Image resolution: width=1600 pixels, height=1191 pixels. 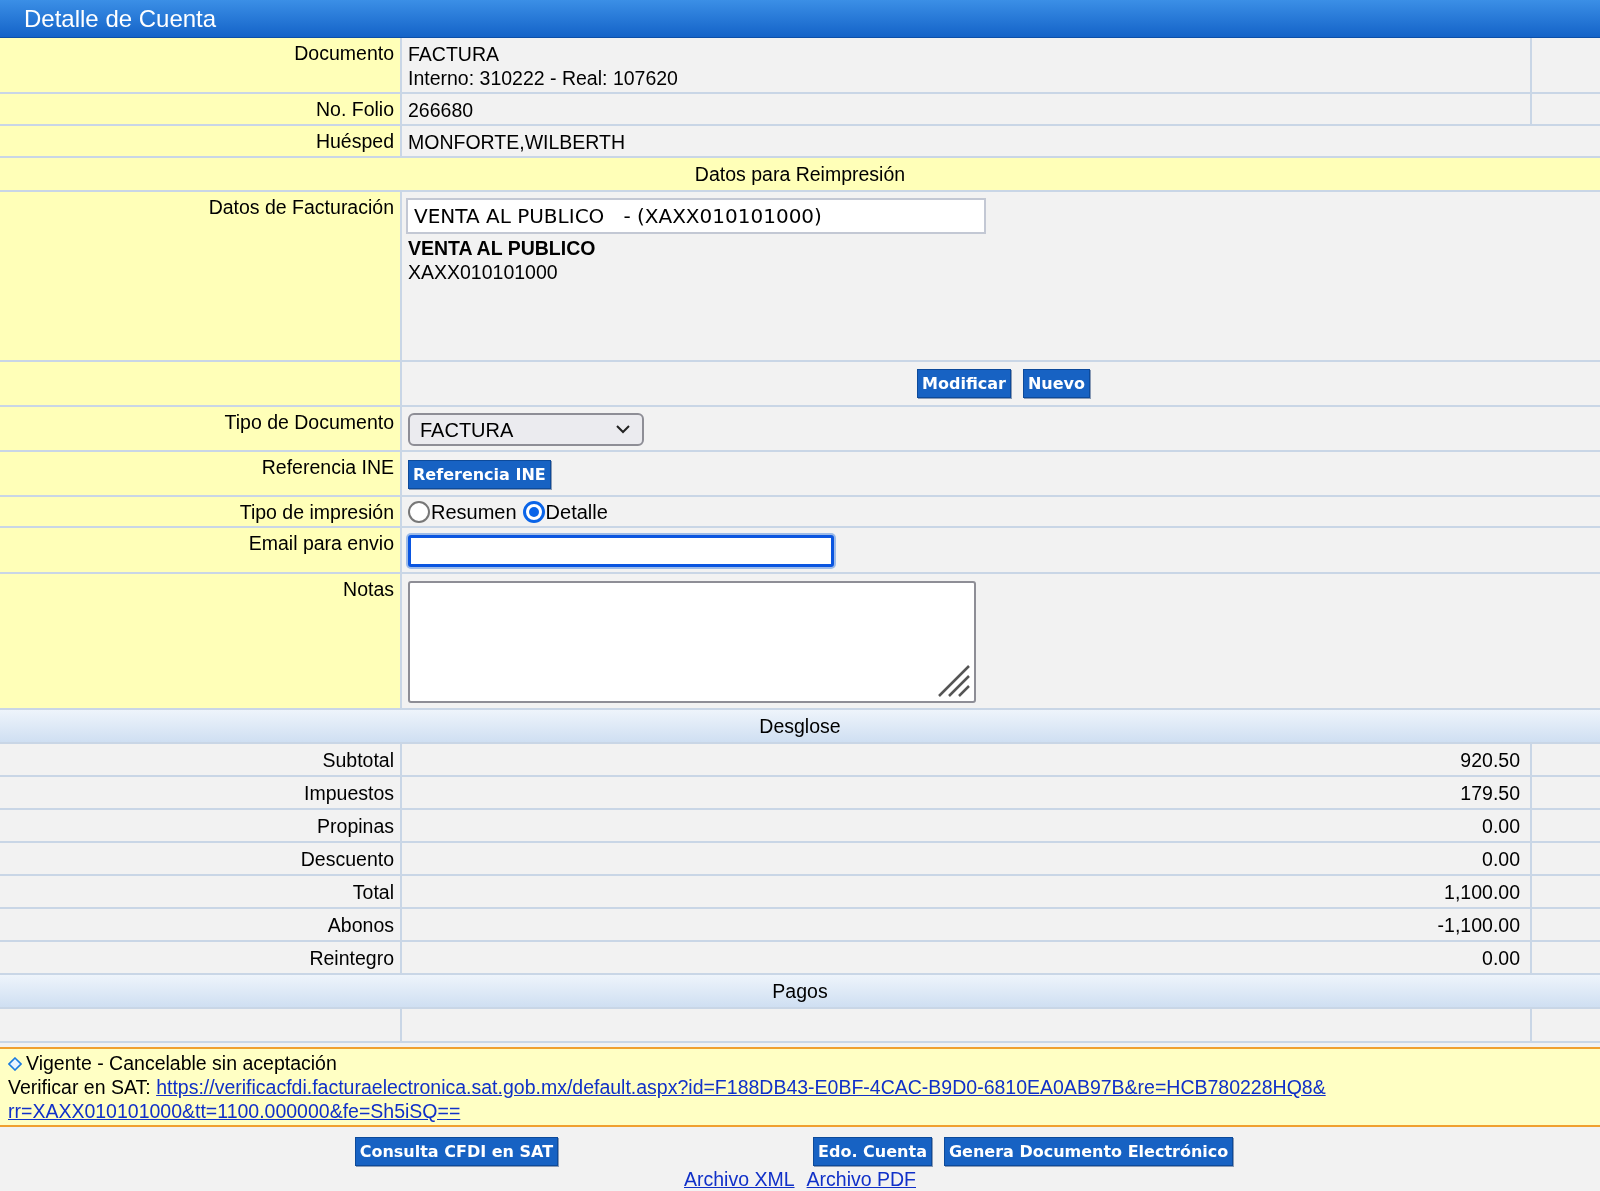 I want to click on amount-value: 1,100.00, so click(x=1482, y=892).